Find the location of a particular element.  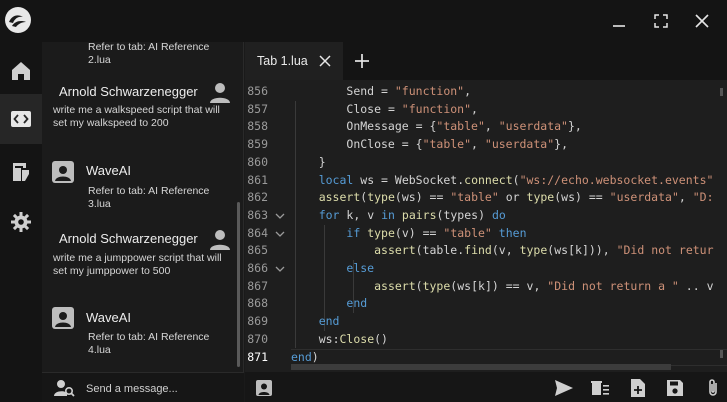

chat-scrollbar is located at coordinates (238, 284).